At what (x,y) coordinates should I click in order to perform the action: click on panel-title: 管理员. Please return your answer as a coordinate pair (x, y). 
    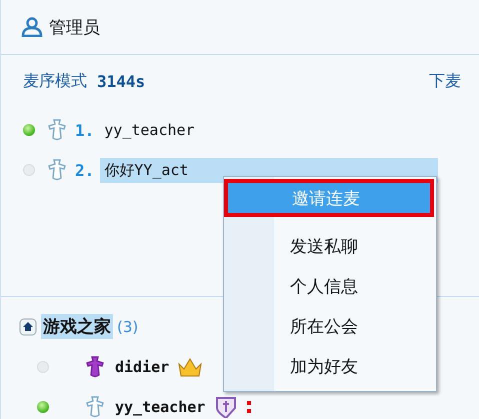
    Looking at the image, I should click on (74, 27).